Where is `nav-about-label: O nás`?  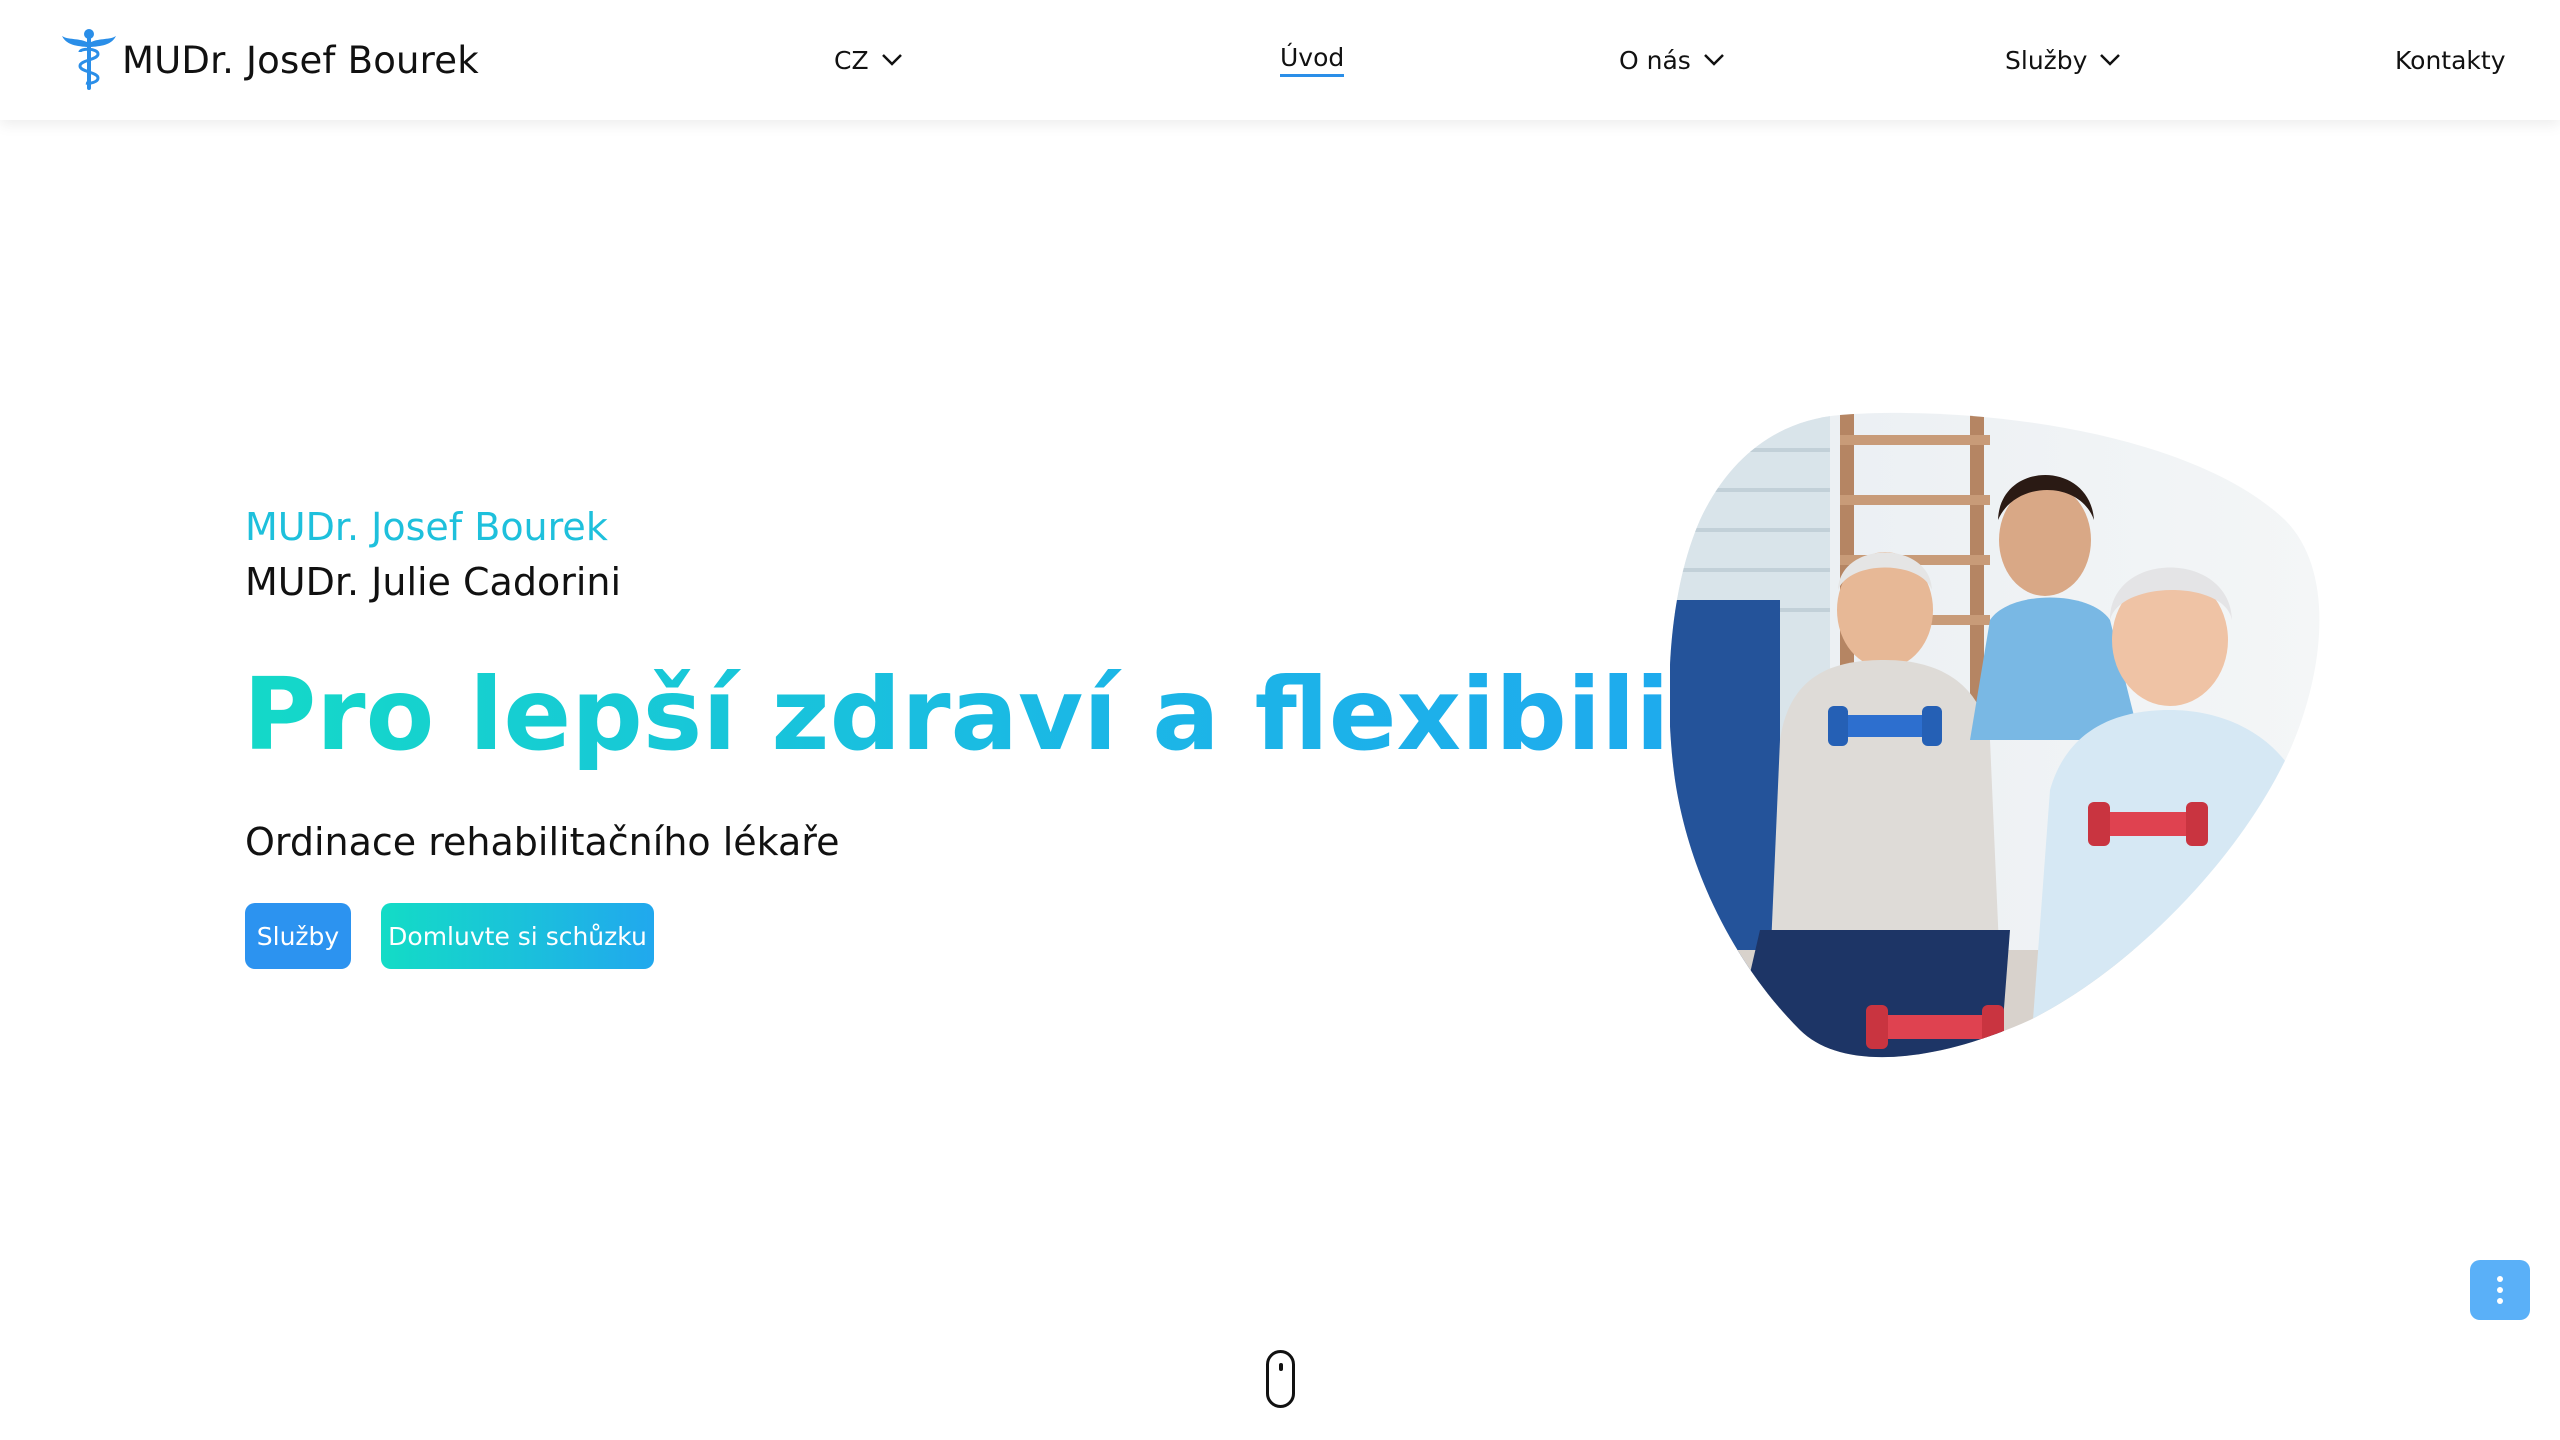
nav-about-label: O nás is located at coordinates (1655, 60).